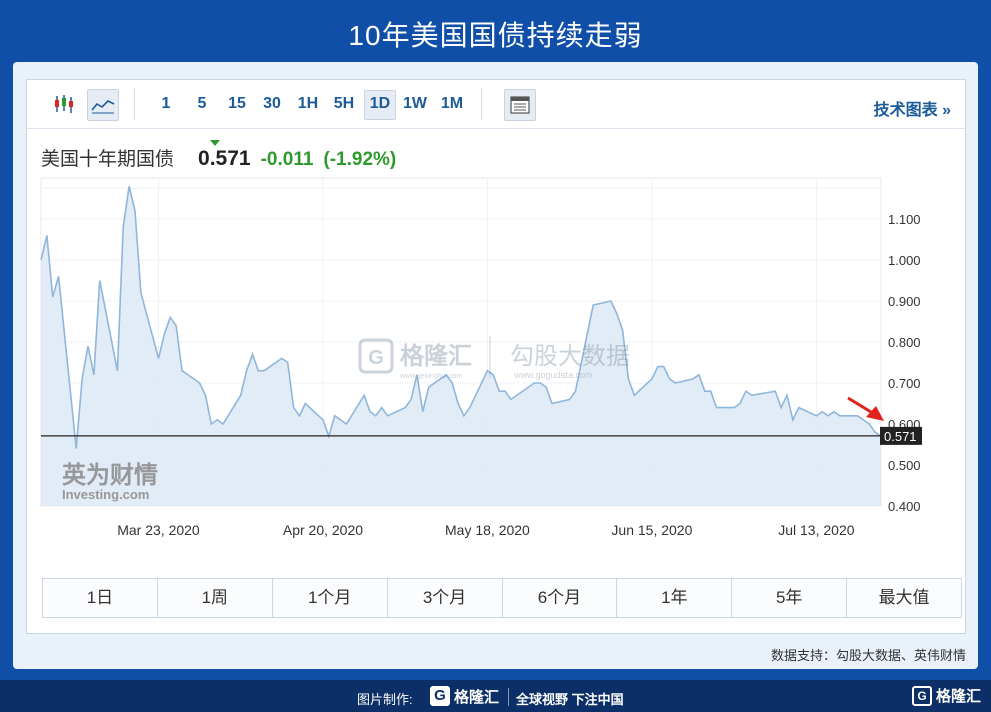  What do you see at coordinates (921, 695) in the screenshot?
I see `brand-logo-icon: G` at bounding box center [921, 695].